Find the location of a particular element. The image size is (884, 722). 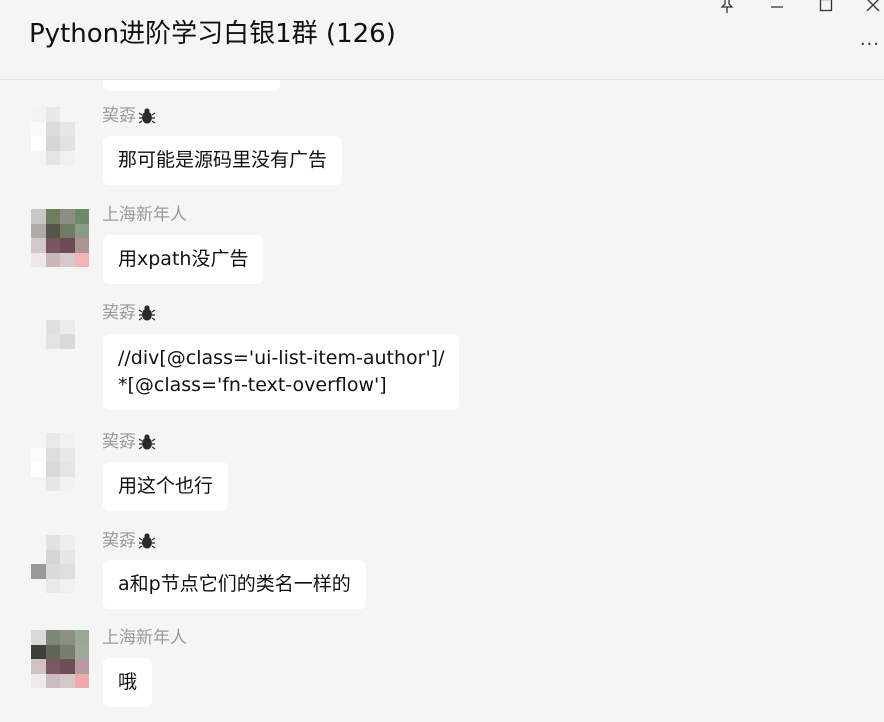

maximize-icon is located at coordinates (826, 6).